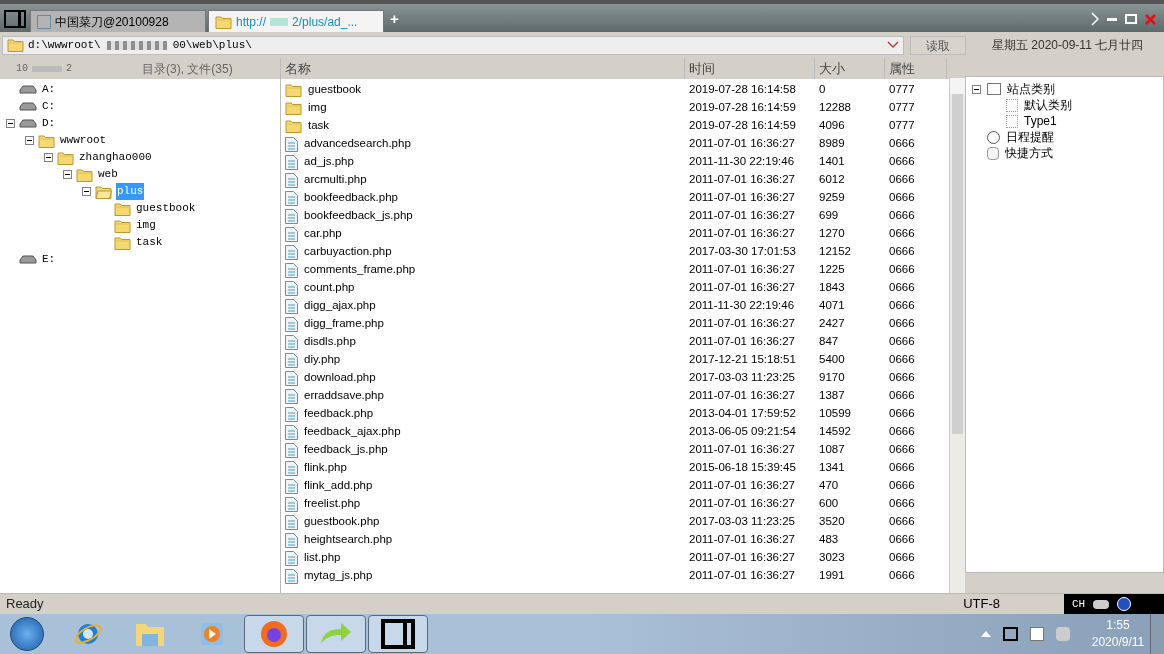 This screenshot has width=1164, height=654. I want to click on tree-item: 快捷方式, so click(1029, 153).